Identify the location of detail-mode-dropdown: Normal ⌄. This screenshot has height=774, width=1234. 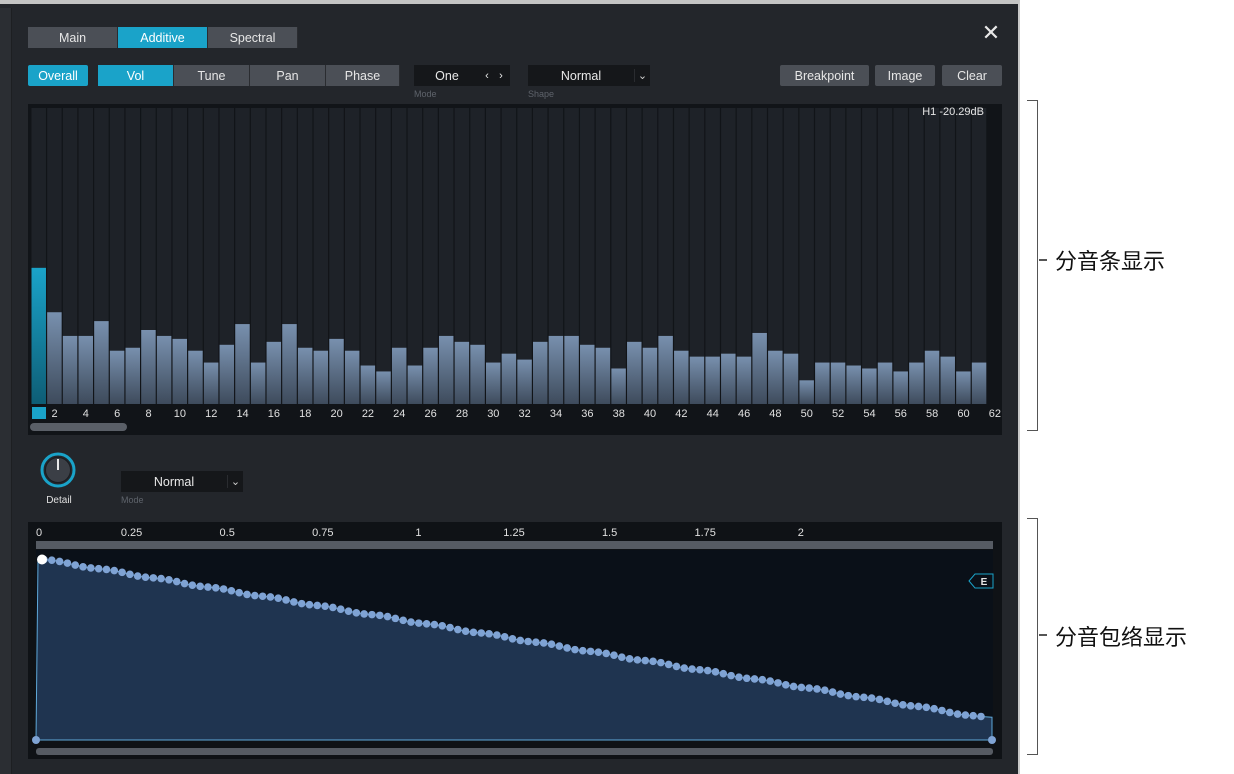
(182, 481).